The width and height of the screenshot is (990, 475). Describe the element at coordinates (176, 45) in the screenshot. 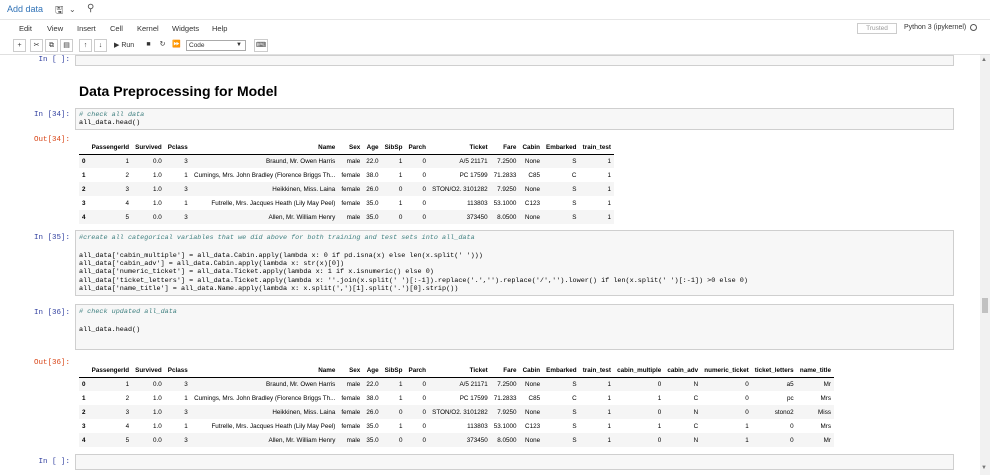

I see `fast-forward-icon: ⏩` at that location.